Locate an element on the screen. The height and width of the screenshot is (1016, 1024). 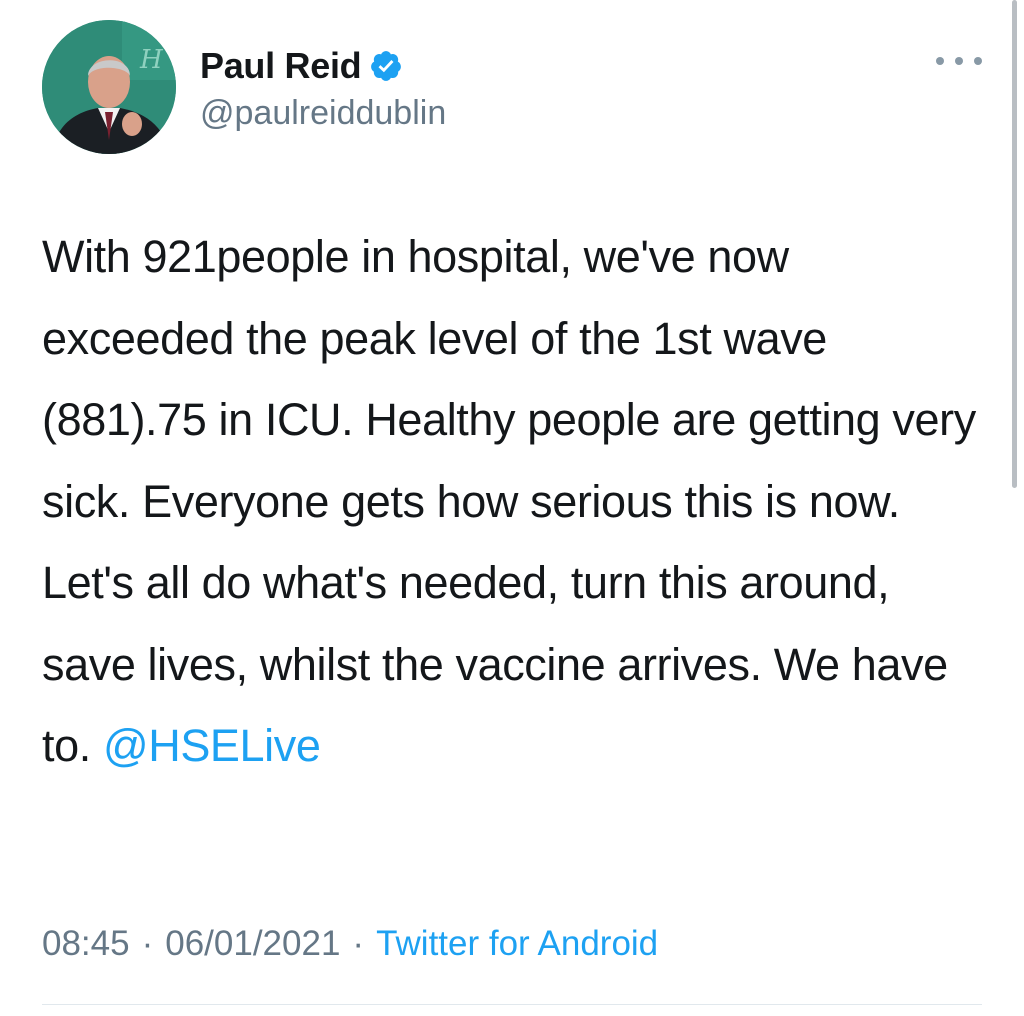
name-row: Paul Reid is located at coordinates (323, 66).